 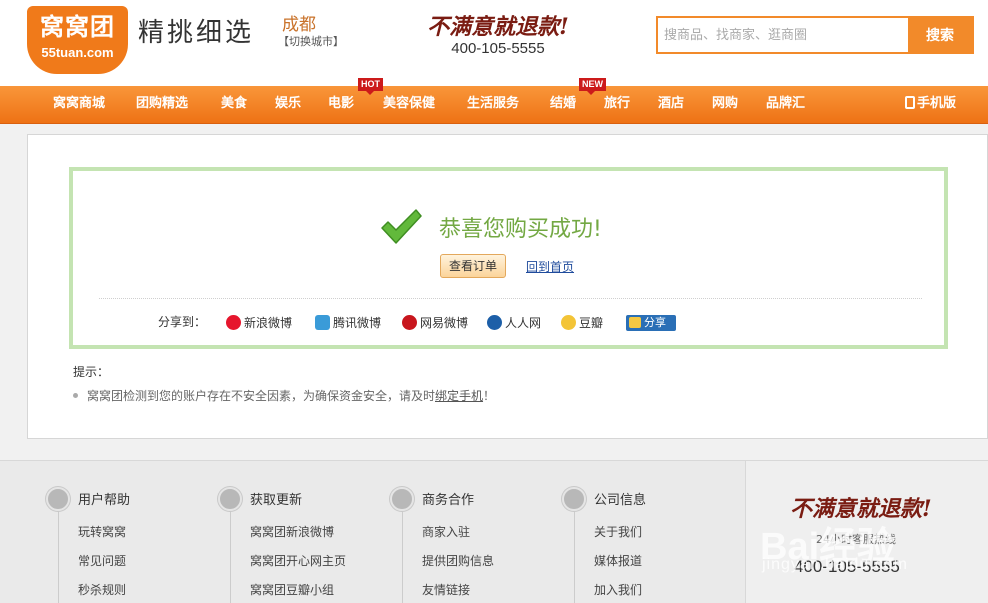 What do you see at coordinates (102, 531) in the screenshot?
I see `footer-link: 玩转窝窝` at bounding box center [102, 531].